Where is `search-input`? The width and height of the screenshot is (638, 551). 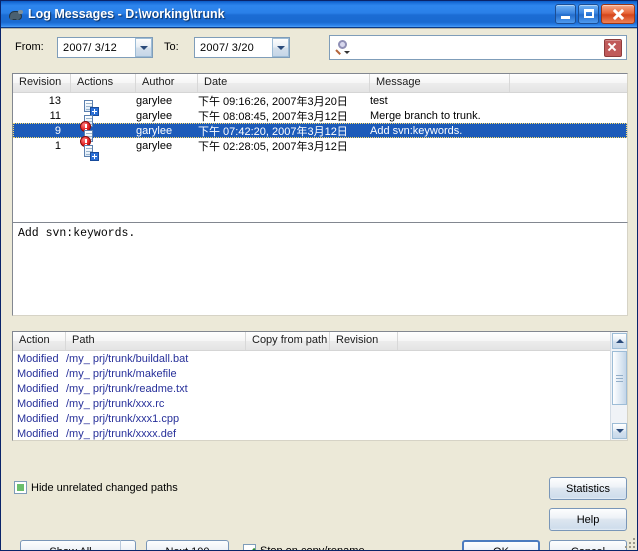 search-input is located at coordinates (479, 47).